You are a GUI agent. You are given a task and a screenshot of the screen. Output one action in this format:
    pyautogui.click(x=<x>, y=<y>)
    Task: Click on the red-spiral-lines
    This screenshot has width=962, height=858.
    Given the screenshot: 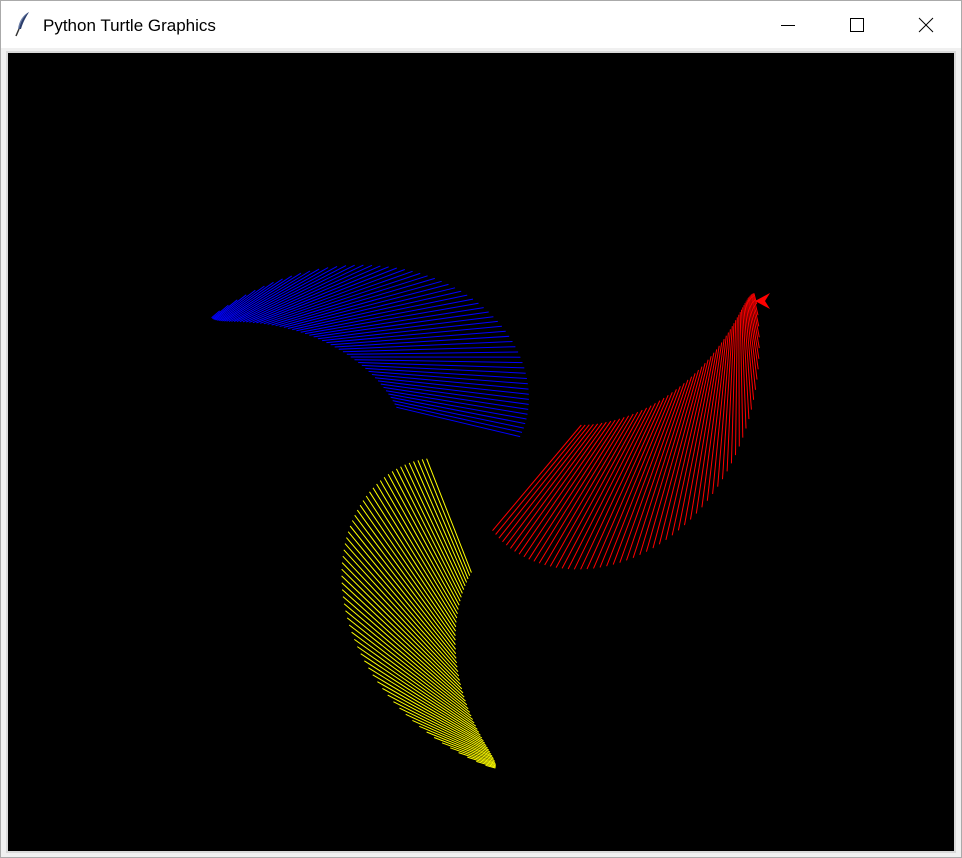 What is the action you would take?
    pyautogui.click(x=626, y=431)
    